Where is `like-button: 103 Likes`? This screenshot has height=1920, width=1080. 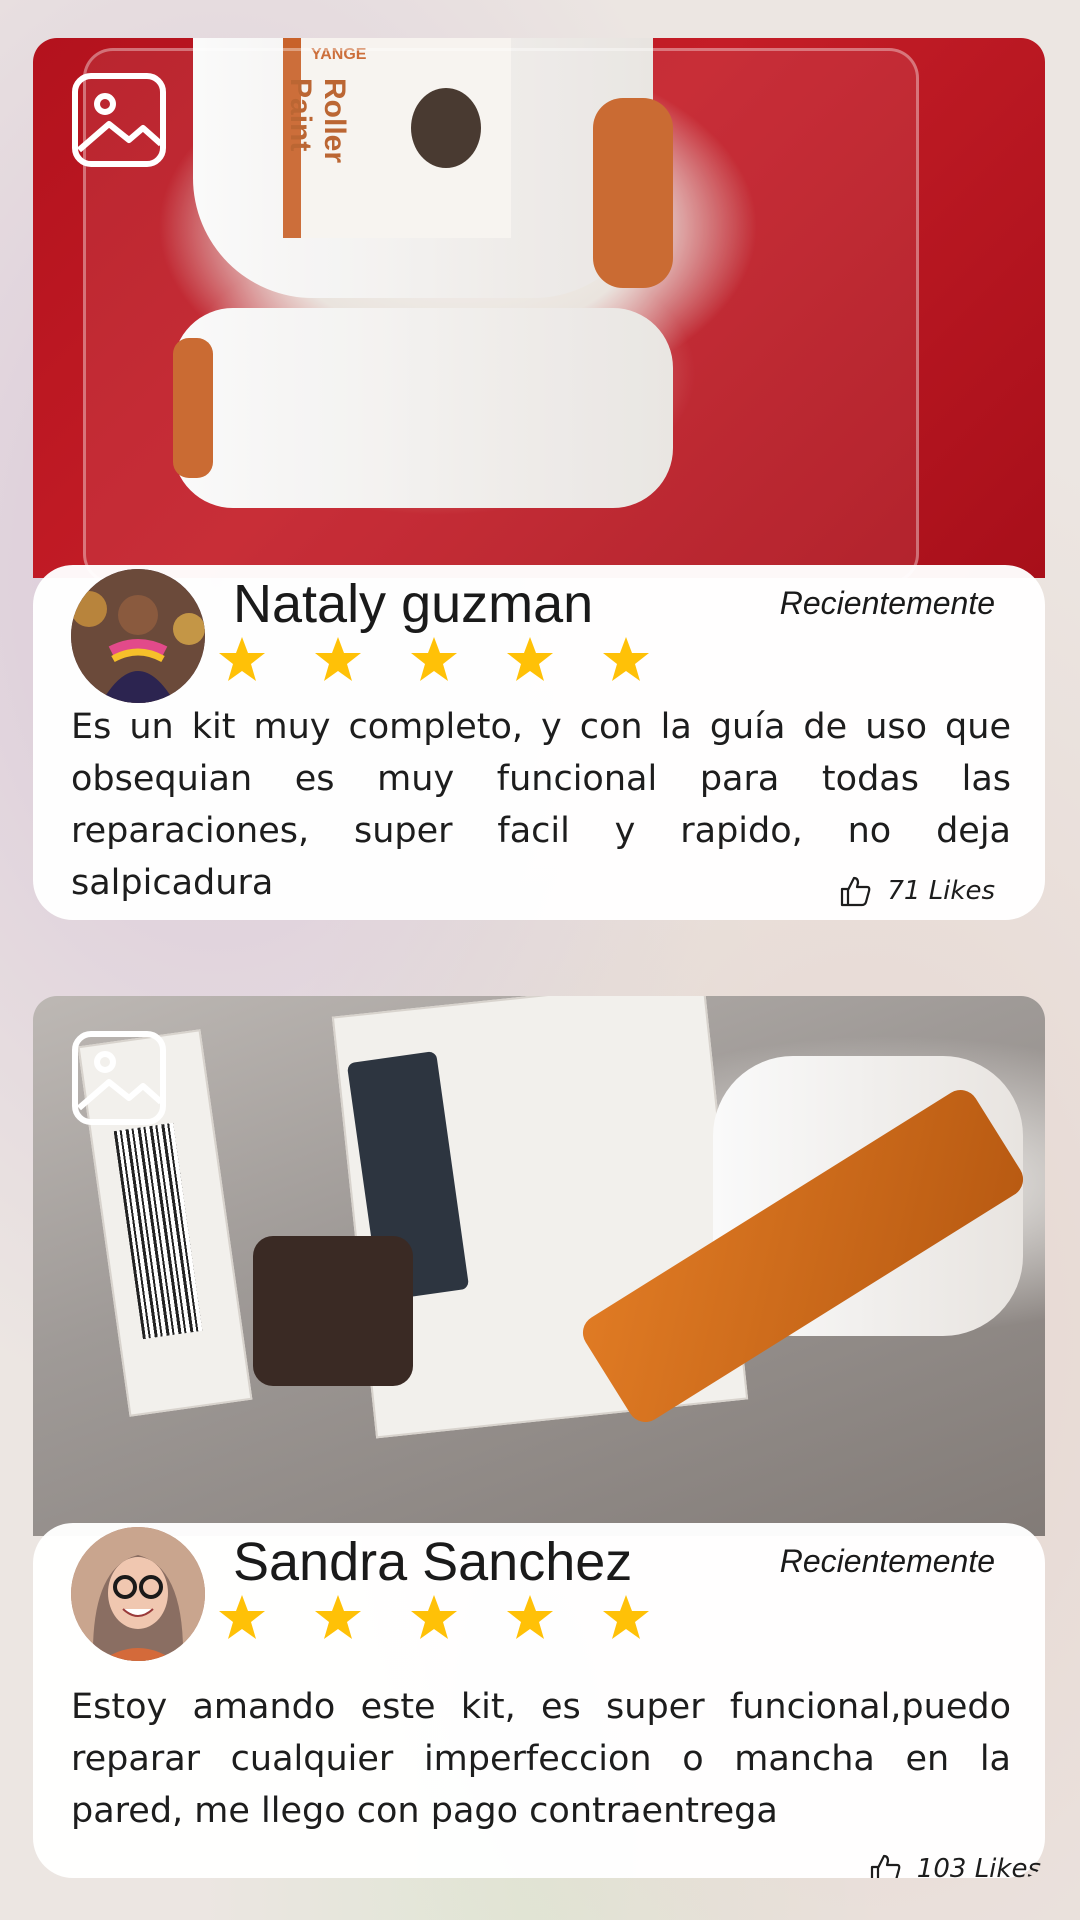
like-button: 103 Likes is located at coordinates (955, 1865).